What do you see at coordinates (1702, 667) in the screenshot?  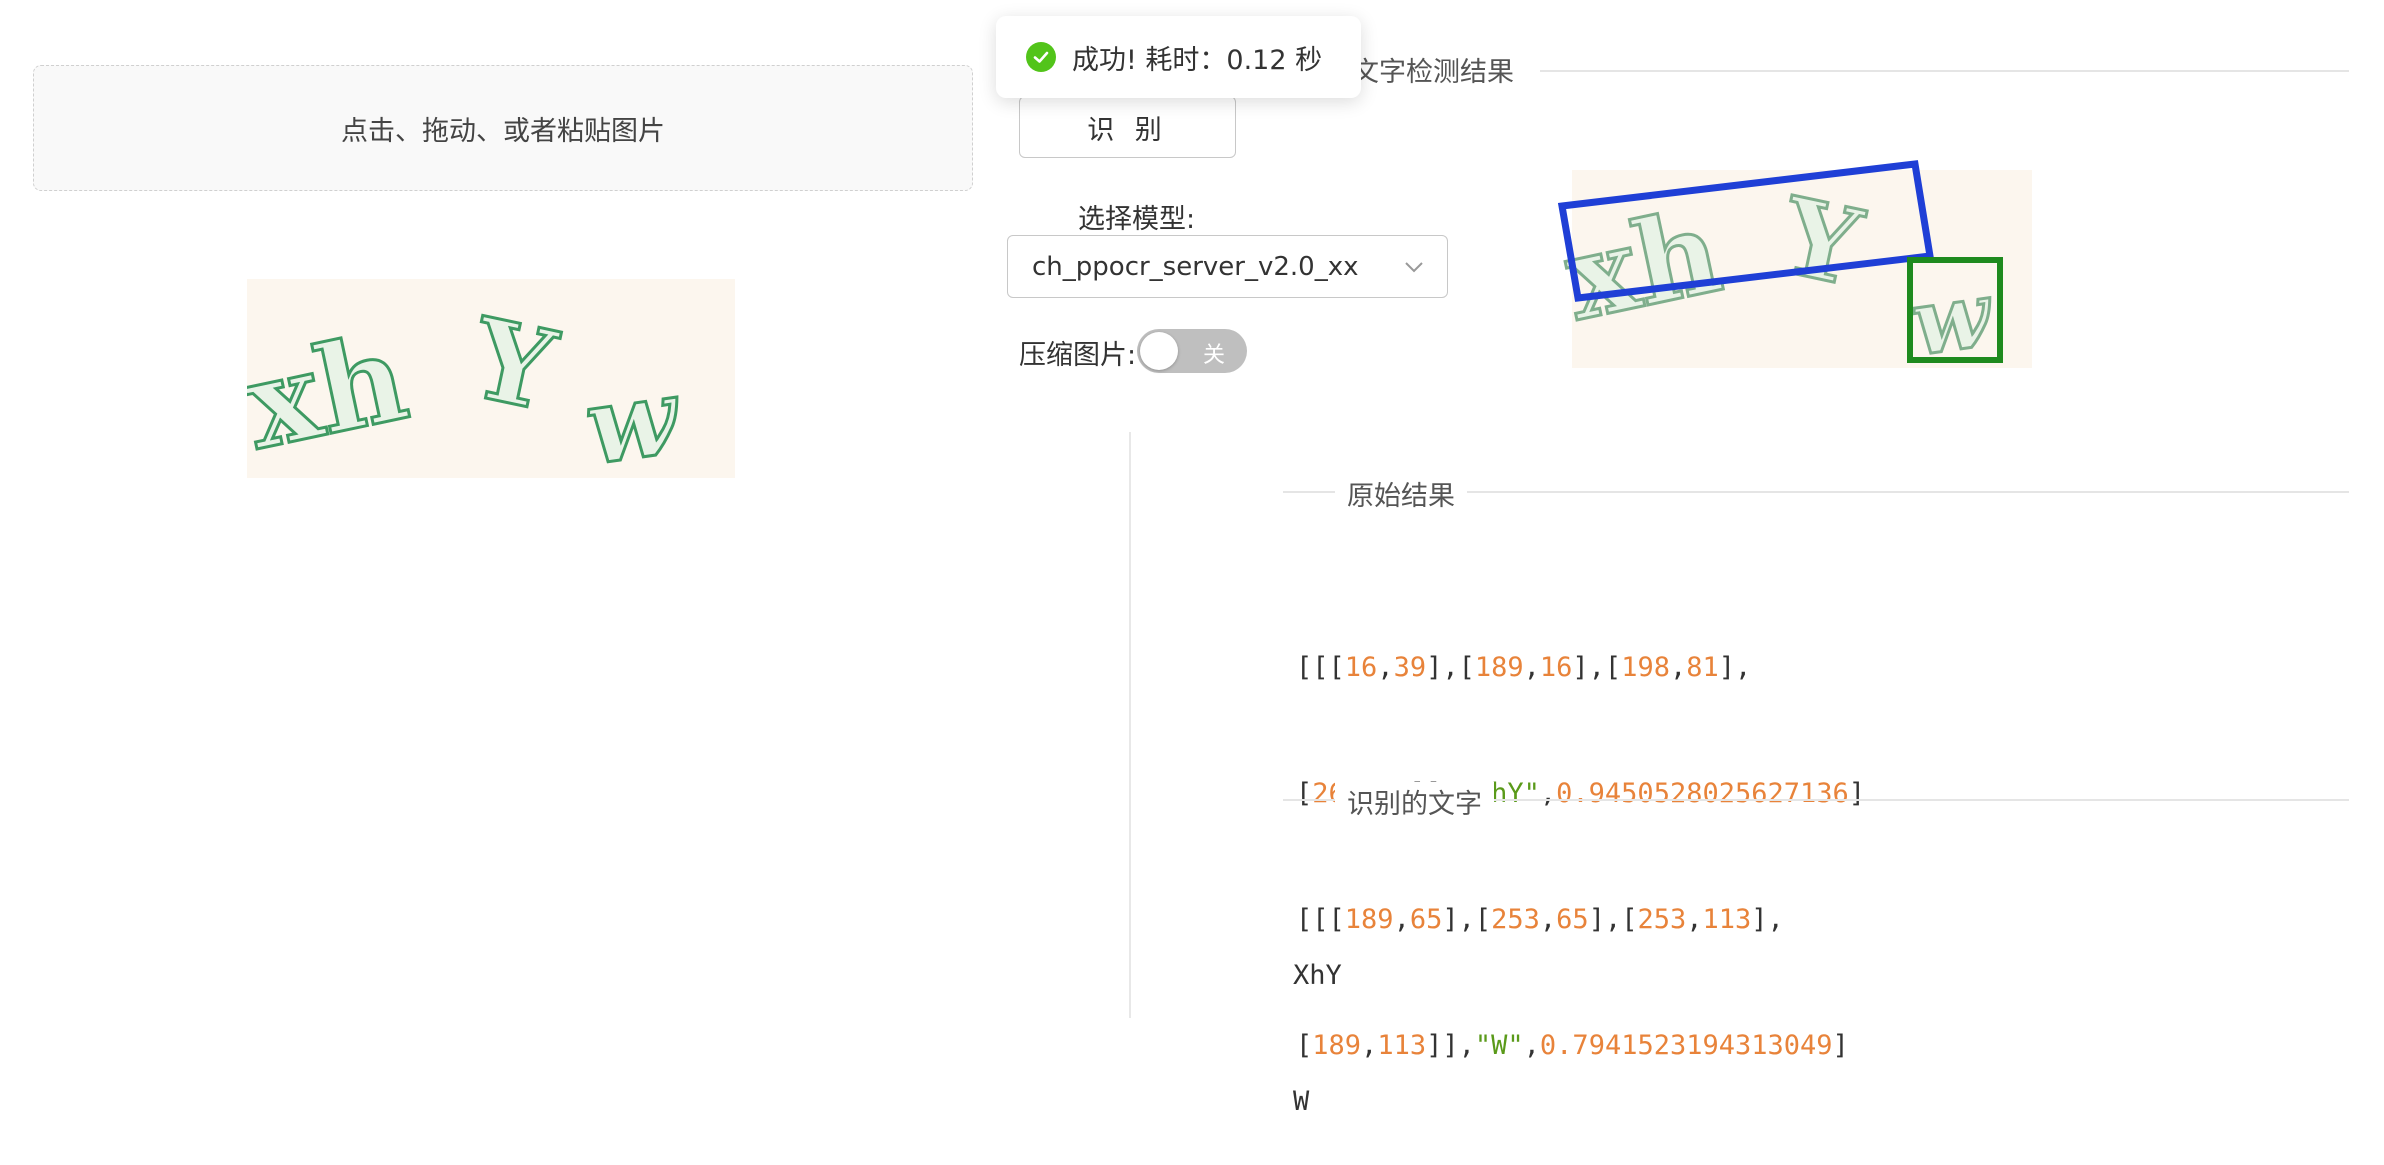 I see `number-token: 81` at bounding box center [1702, 667].